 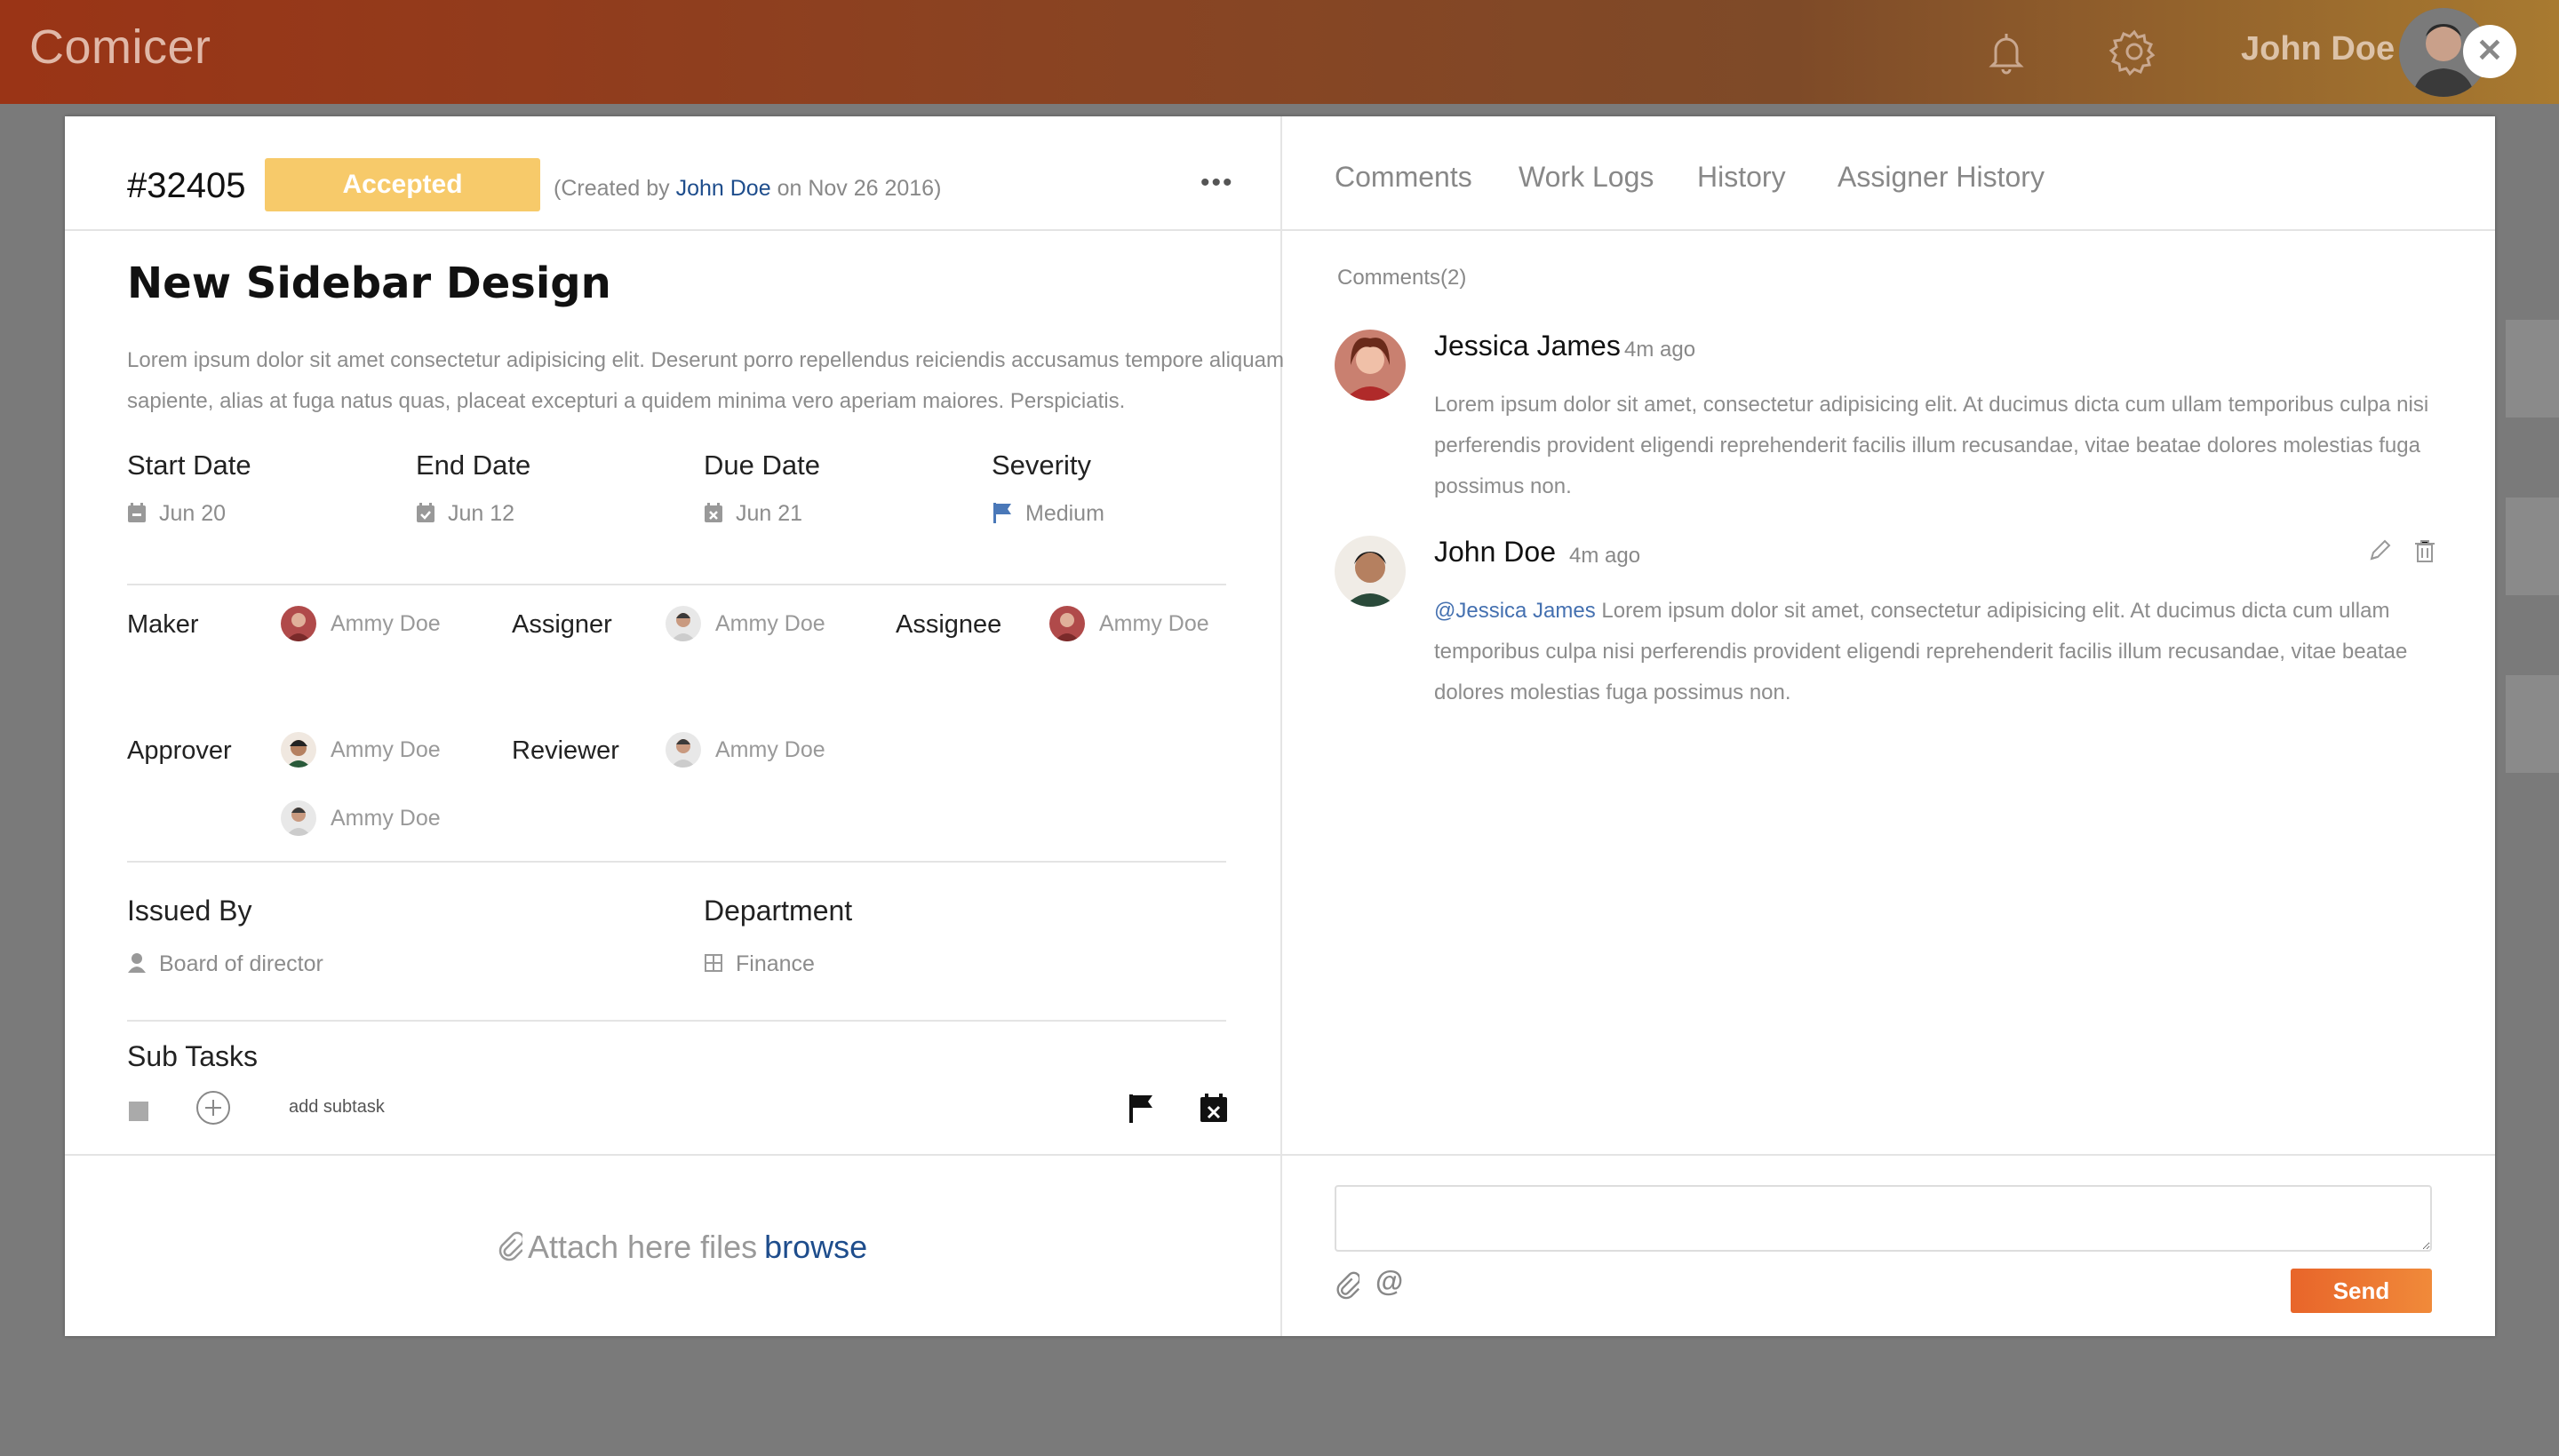 I want to click on approver-label: Approver, so click(x=179, y=750).